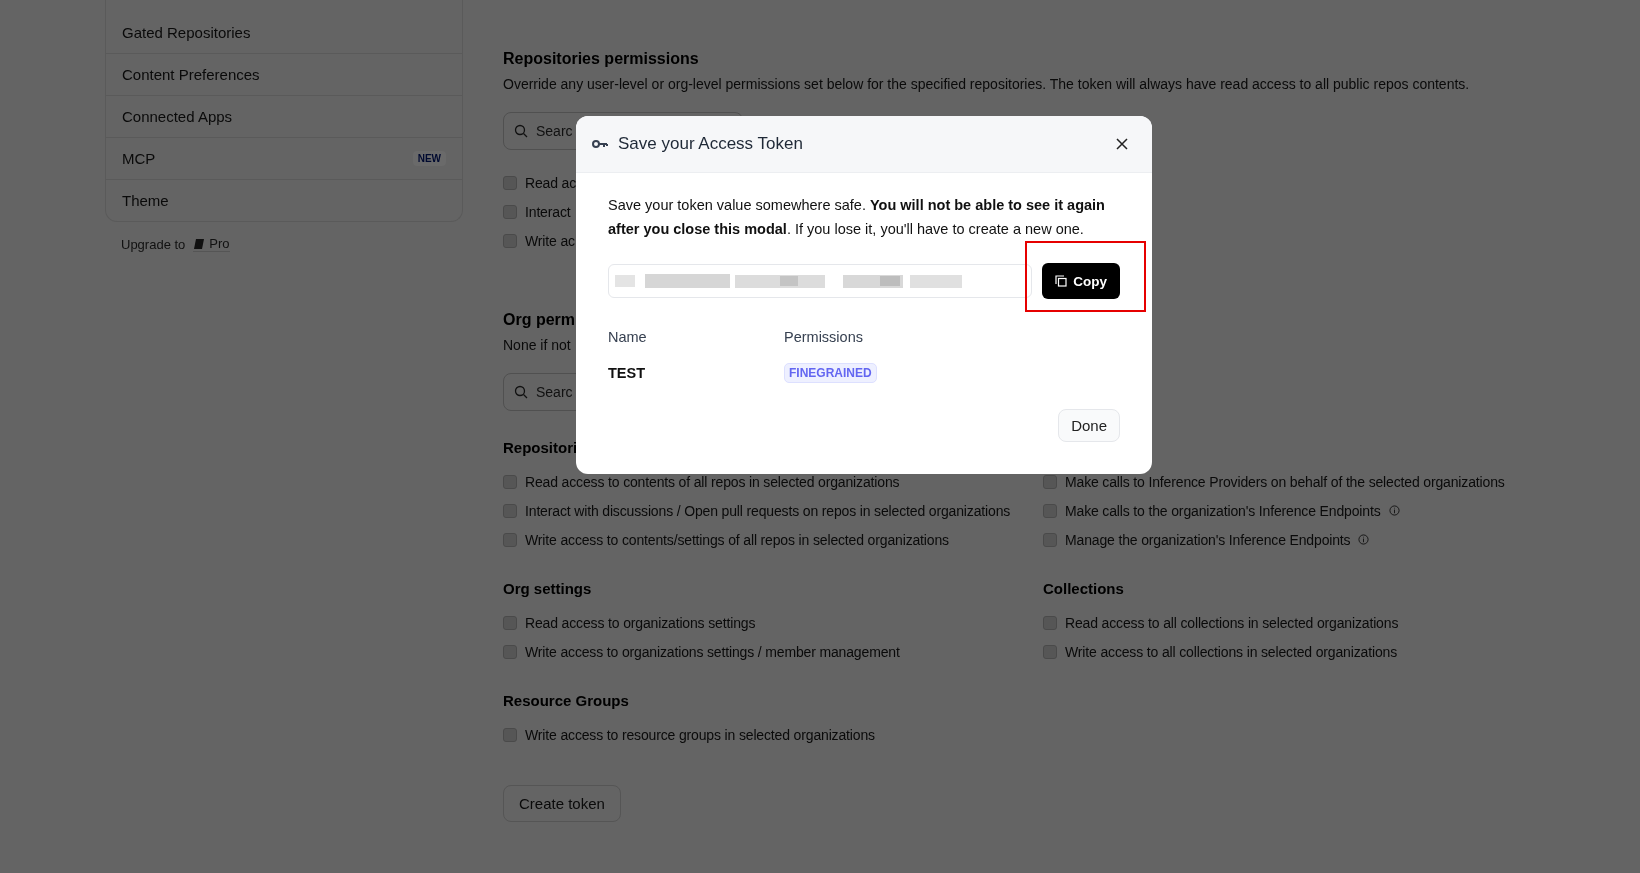 Image resolution: width=1640 pixels, height=873 pixels. What do you see at coordinates (1285, 481) in the screenshot?
I see `option-label: Make calls to Inference Providers on behalf of the selected organizations` at bounding box center [1285, 481].